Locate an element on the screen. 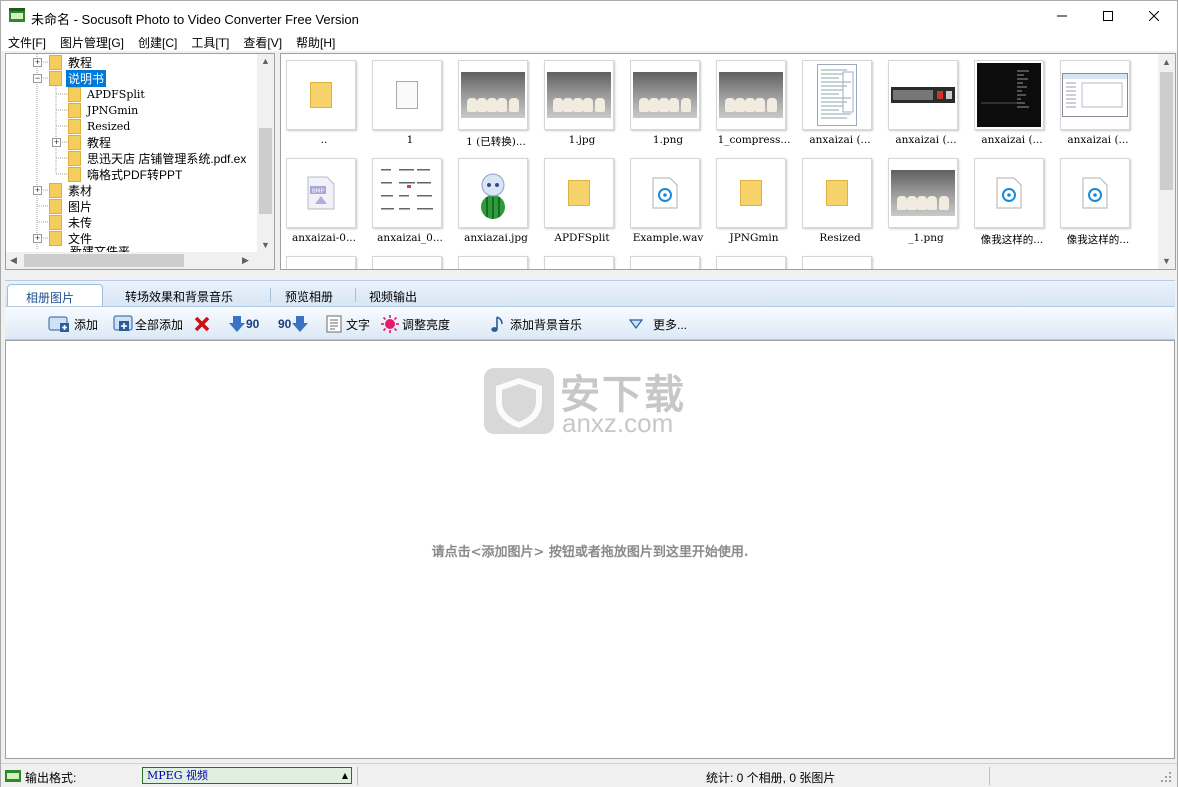 This screenshot has height=787, width=1178. thumbnail-item: APDFSplit is located at coordinates (582, 203).